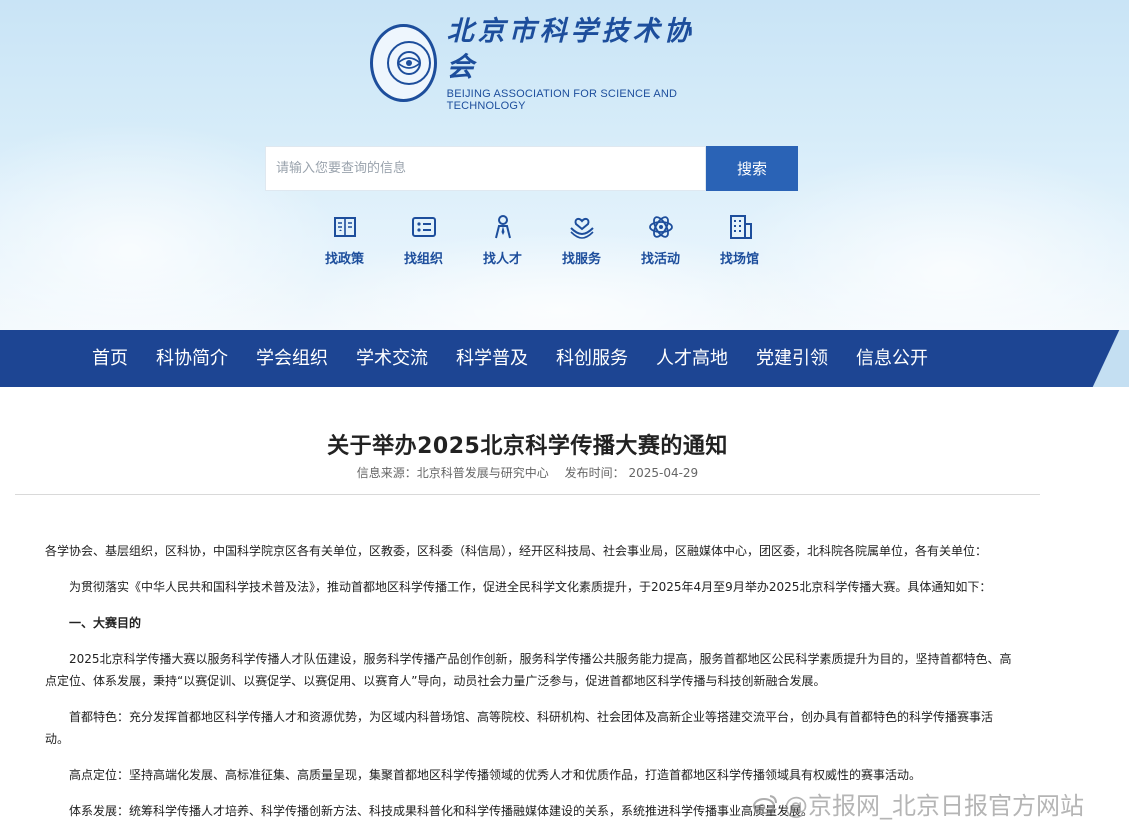  I want to click on search-bar: 搜索, so click(531, 168).